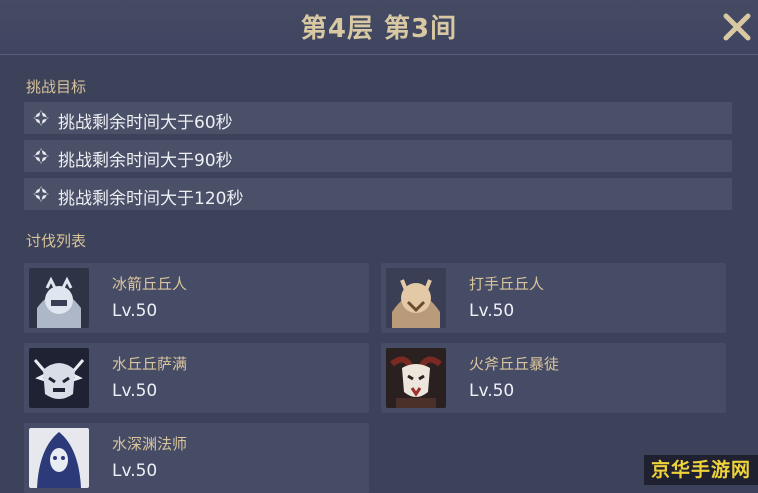 This screenshot has width=758, height=493. I want to click on objective-row: 挑战剩余时间大于120秒, so click(378, 194).